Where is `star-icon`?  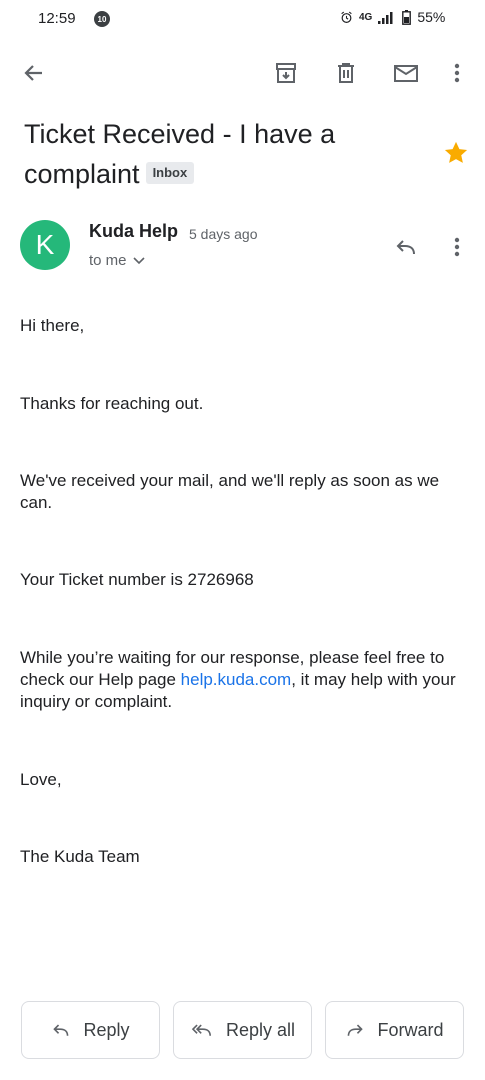
star-icon is located at coordinates (456, 153).